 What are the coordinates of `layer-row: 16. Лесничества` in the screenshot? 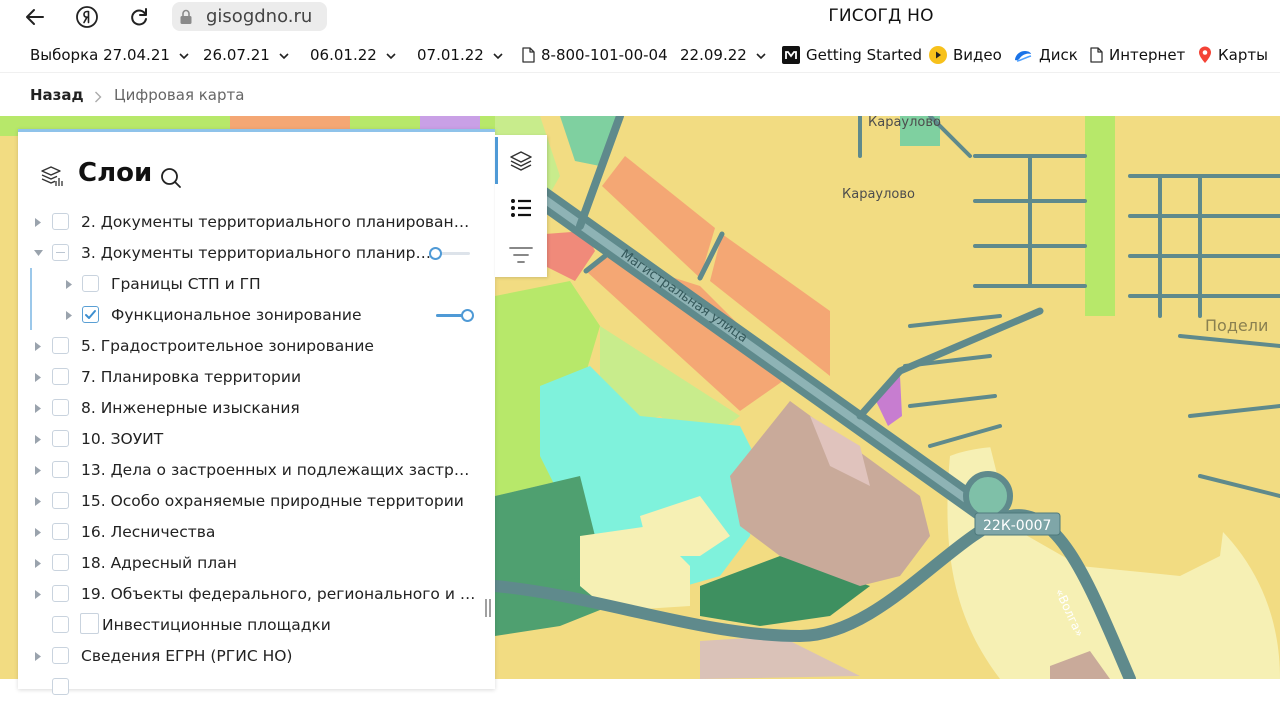 It's located at (256, 532).